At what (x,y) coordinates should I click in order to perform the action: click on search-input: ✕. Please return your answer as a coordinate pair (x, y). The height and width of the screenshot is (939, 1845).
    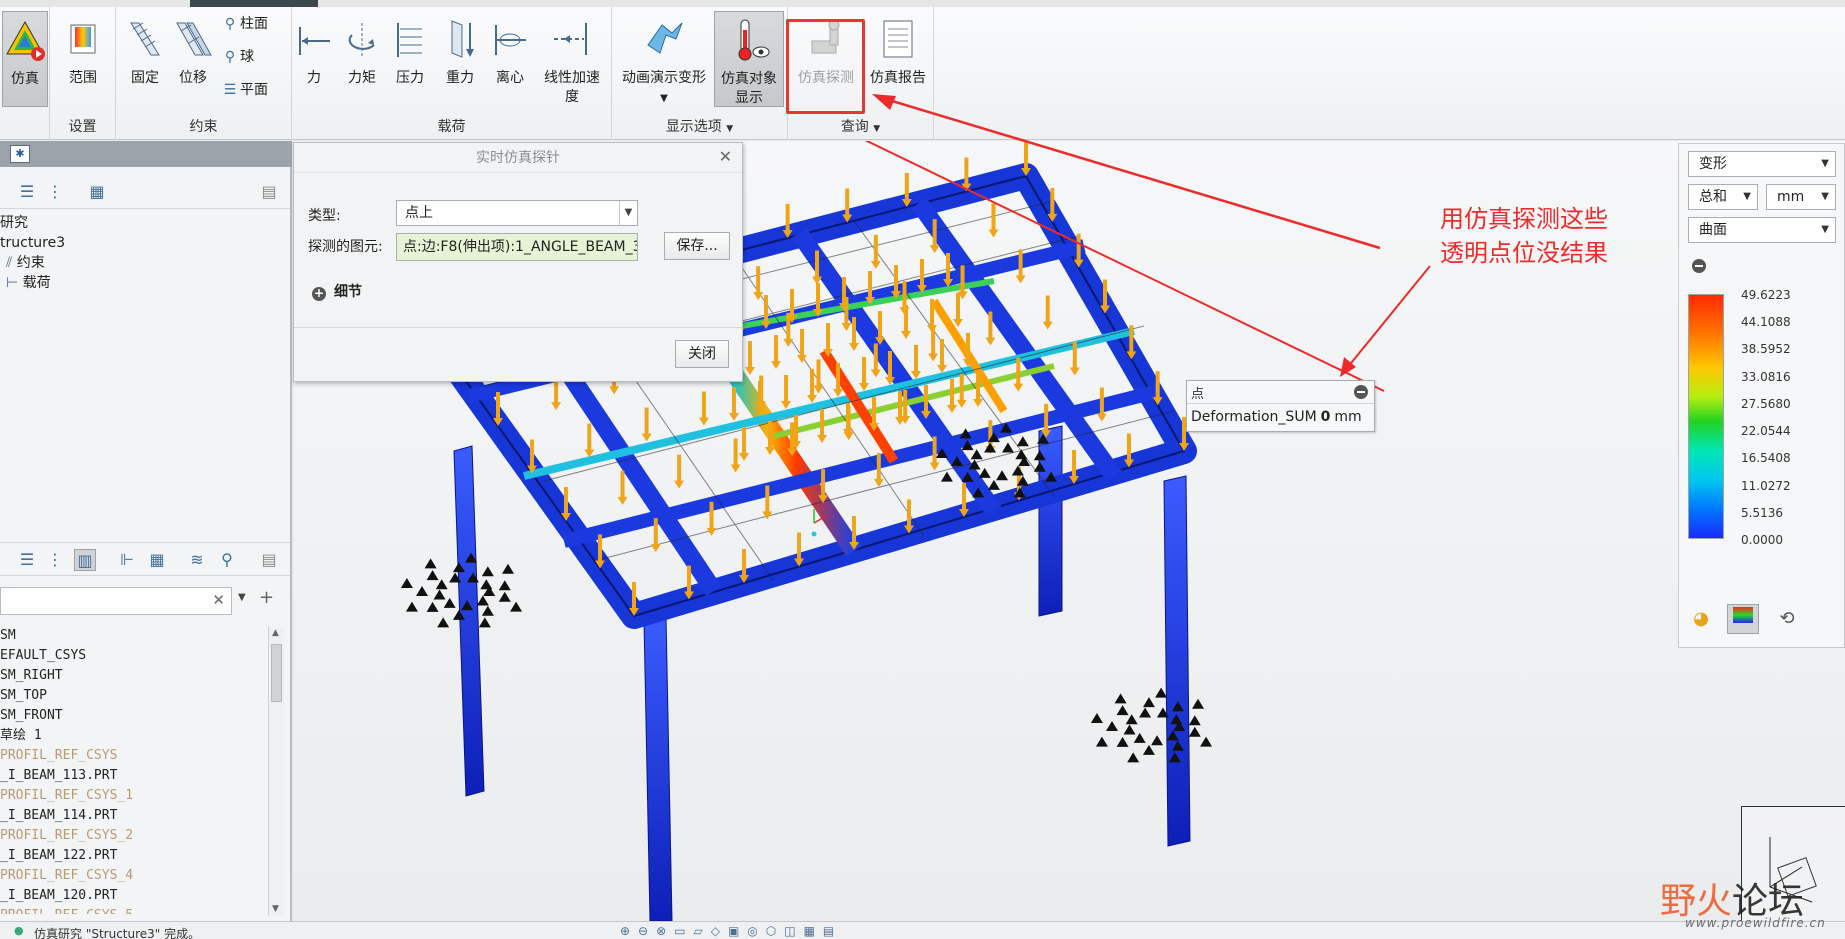
    Looking at the image, I should click on (116, 601).